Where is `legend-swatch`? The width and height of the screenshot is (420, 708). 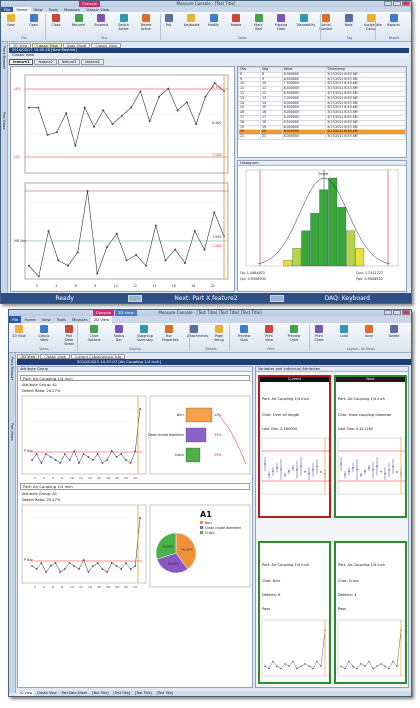 legend-swatch is located at coordinates (201, 522).